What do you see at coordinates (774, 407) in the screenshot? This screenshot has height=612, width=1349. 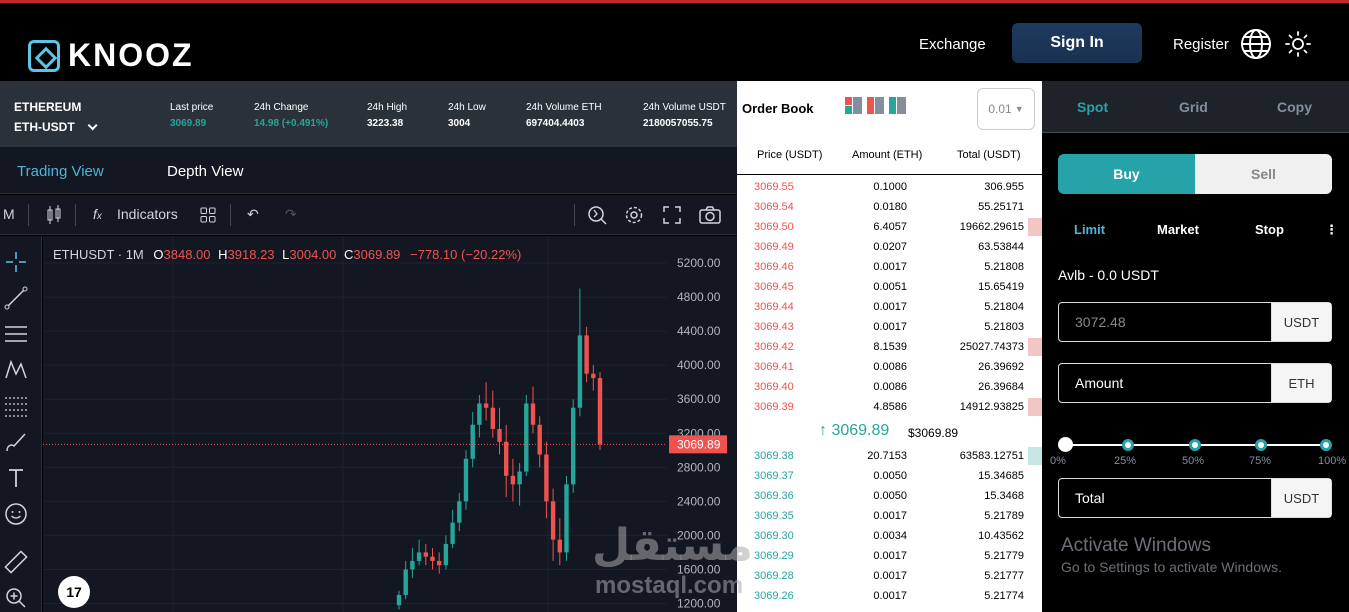 I see `price-cell: 3069.39` at bounding box center [774, 407].